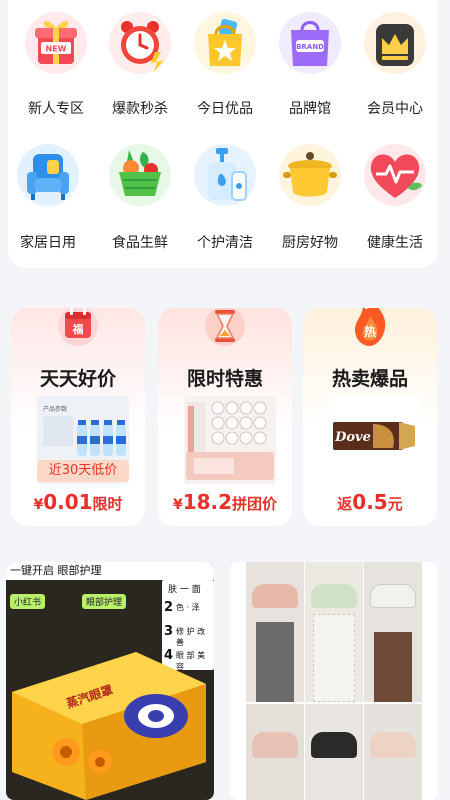 The image size is (450, 800). I want to click on lotion-bottle-icon, so click(225, 175).